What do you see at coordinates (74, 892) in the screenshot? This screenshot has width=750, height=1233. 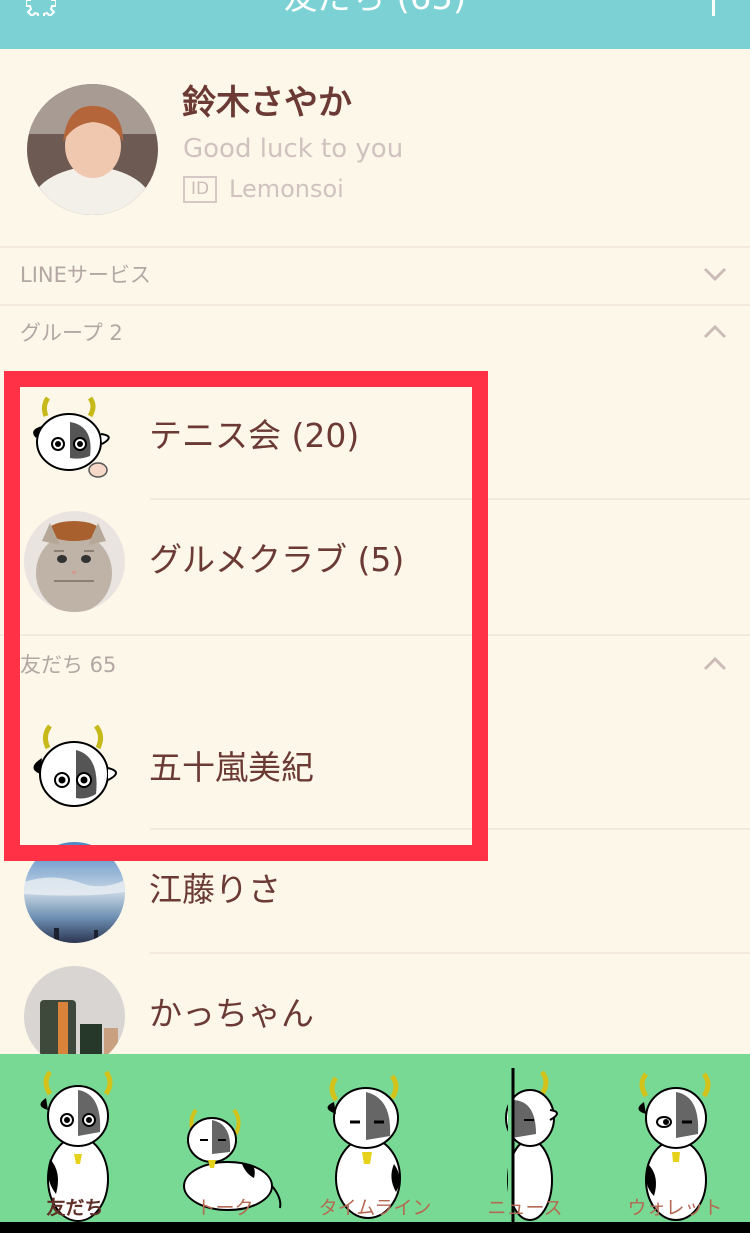 I see `sky-photo-avatar` at bounding box center [74, 892].